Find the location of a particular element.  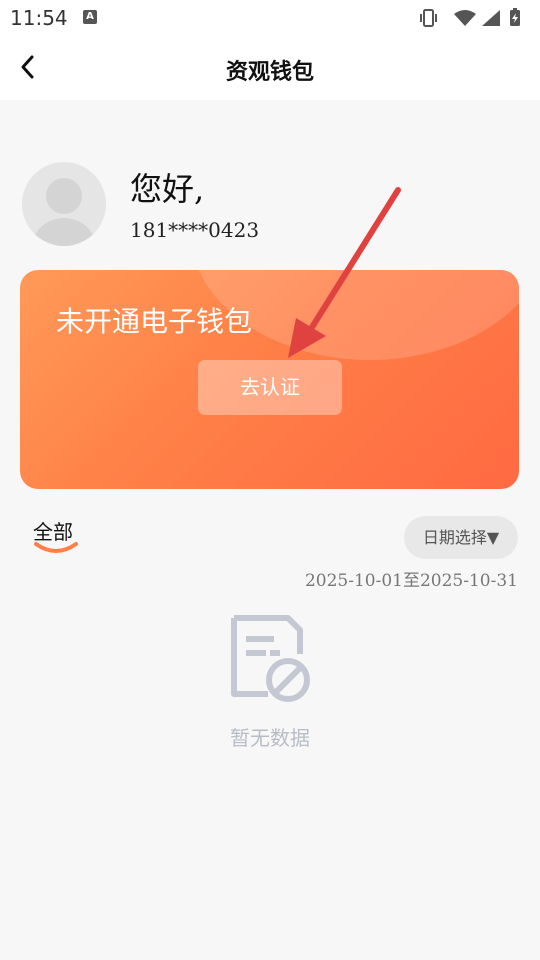

page-title: 资观钱包 is located at coordinates (269, 72).